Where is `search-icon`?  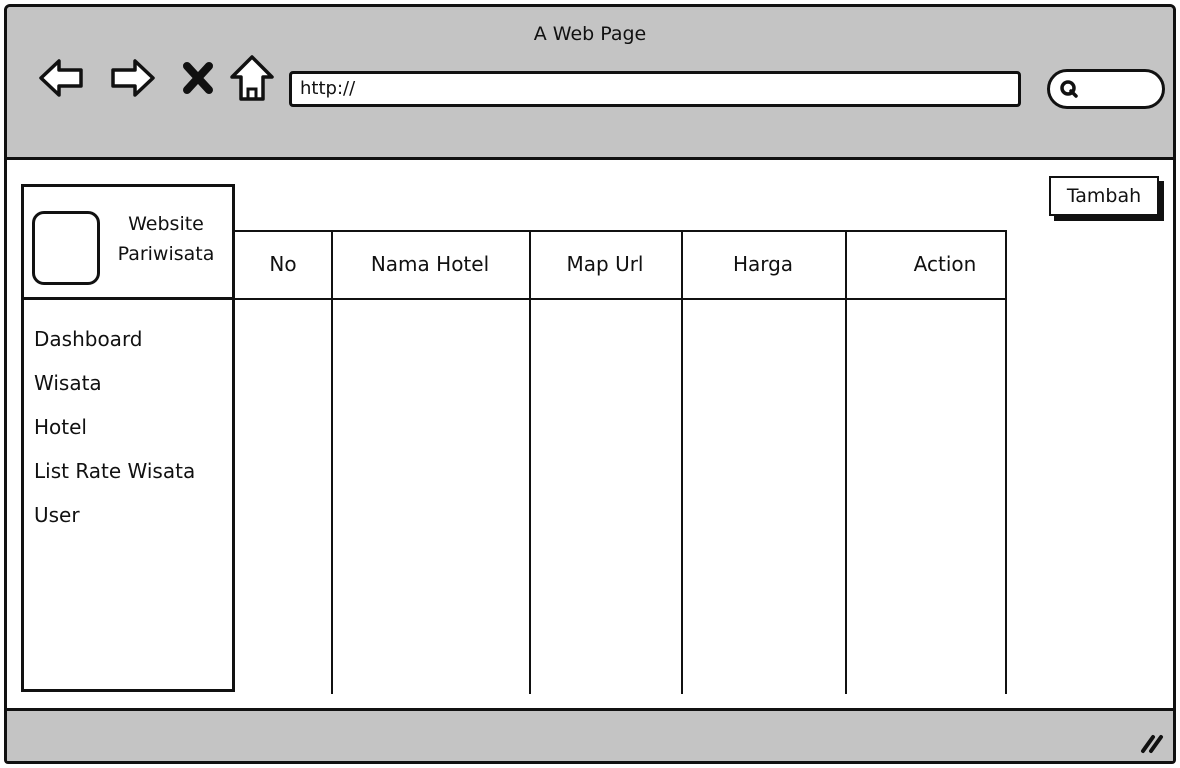
search-icon is located at coordinates (1069, 89).